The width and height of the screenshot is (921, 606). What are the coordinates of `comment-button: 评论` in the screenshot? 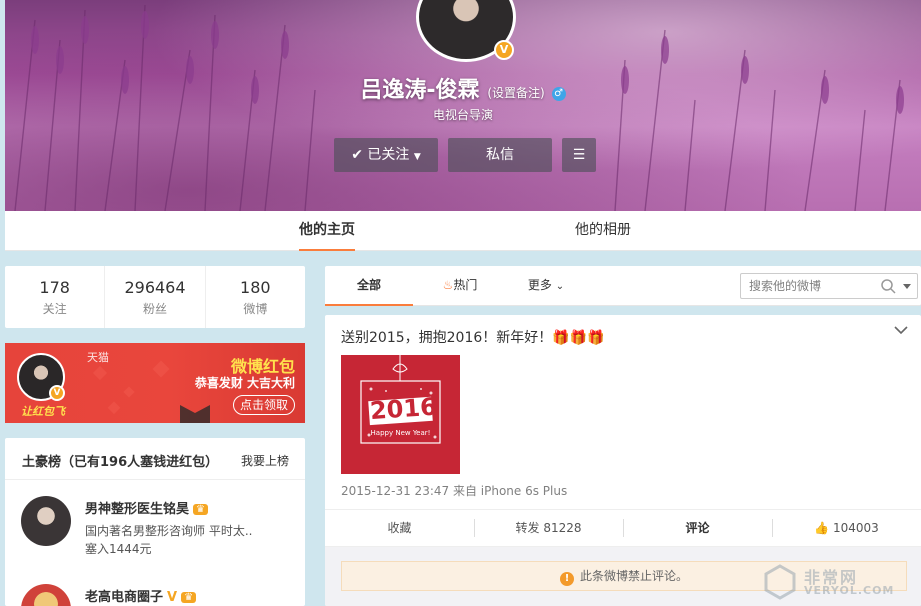 It's located at (697, 528).